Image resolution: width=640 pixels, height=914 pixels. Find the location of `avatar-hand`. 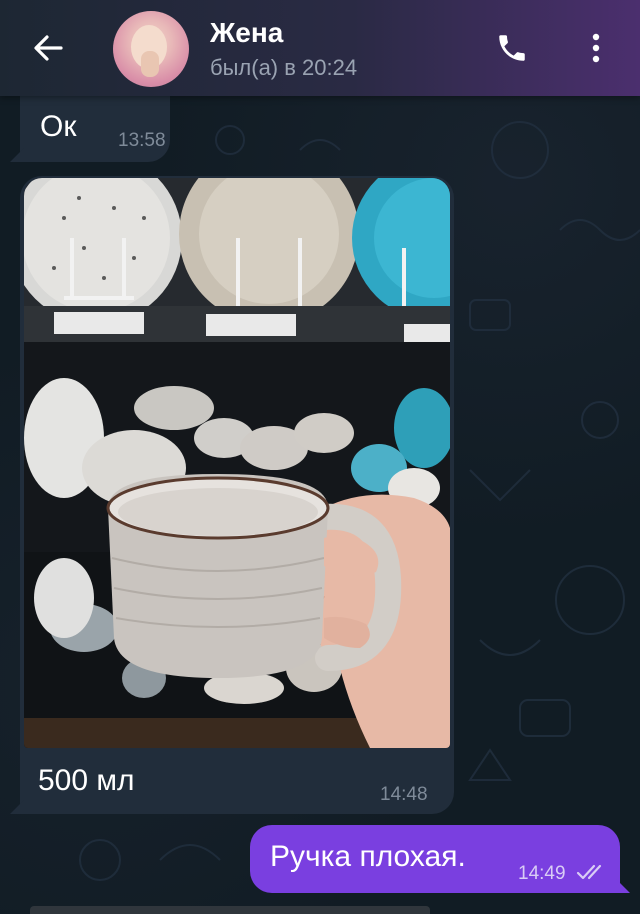

avatar-hand is located at coordinates (150, 64).